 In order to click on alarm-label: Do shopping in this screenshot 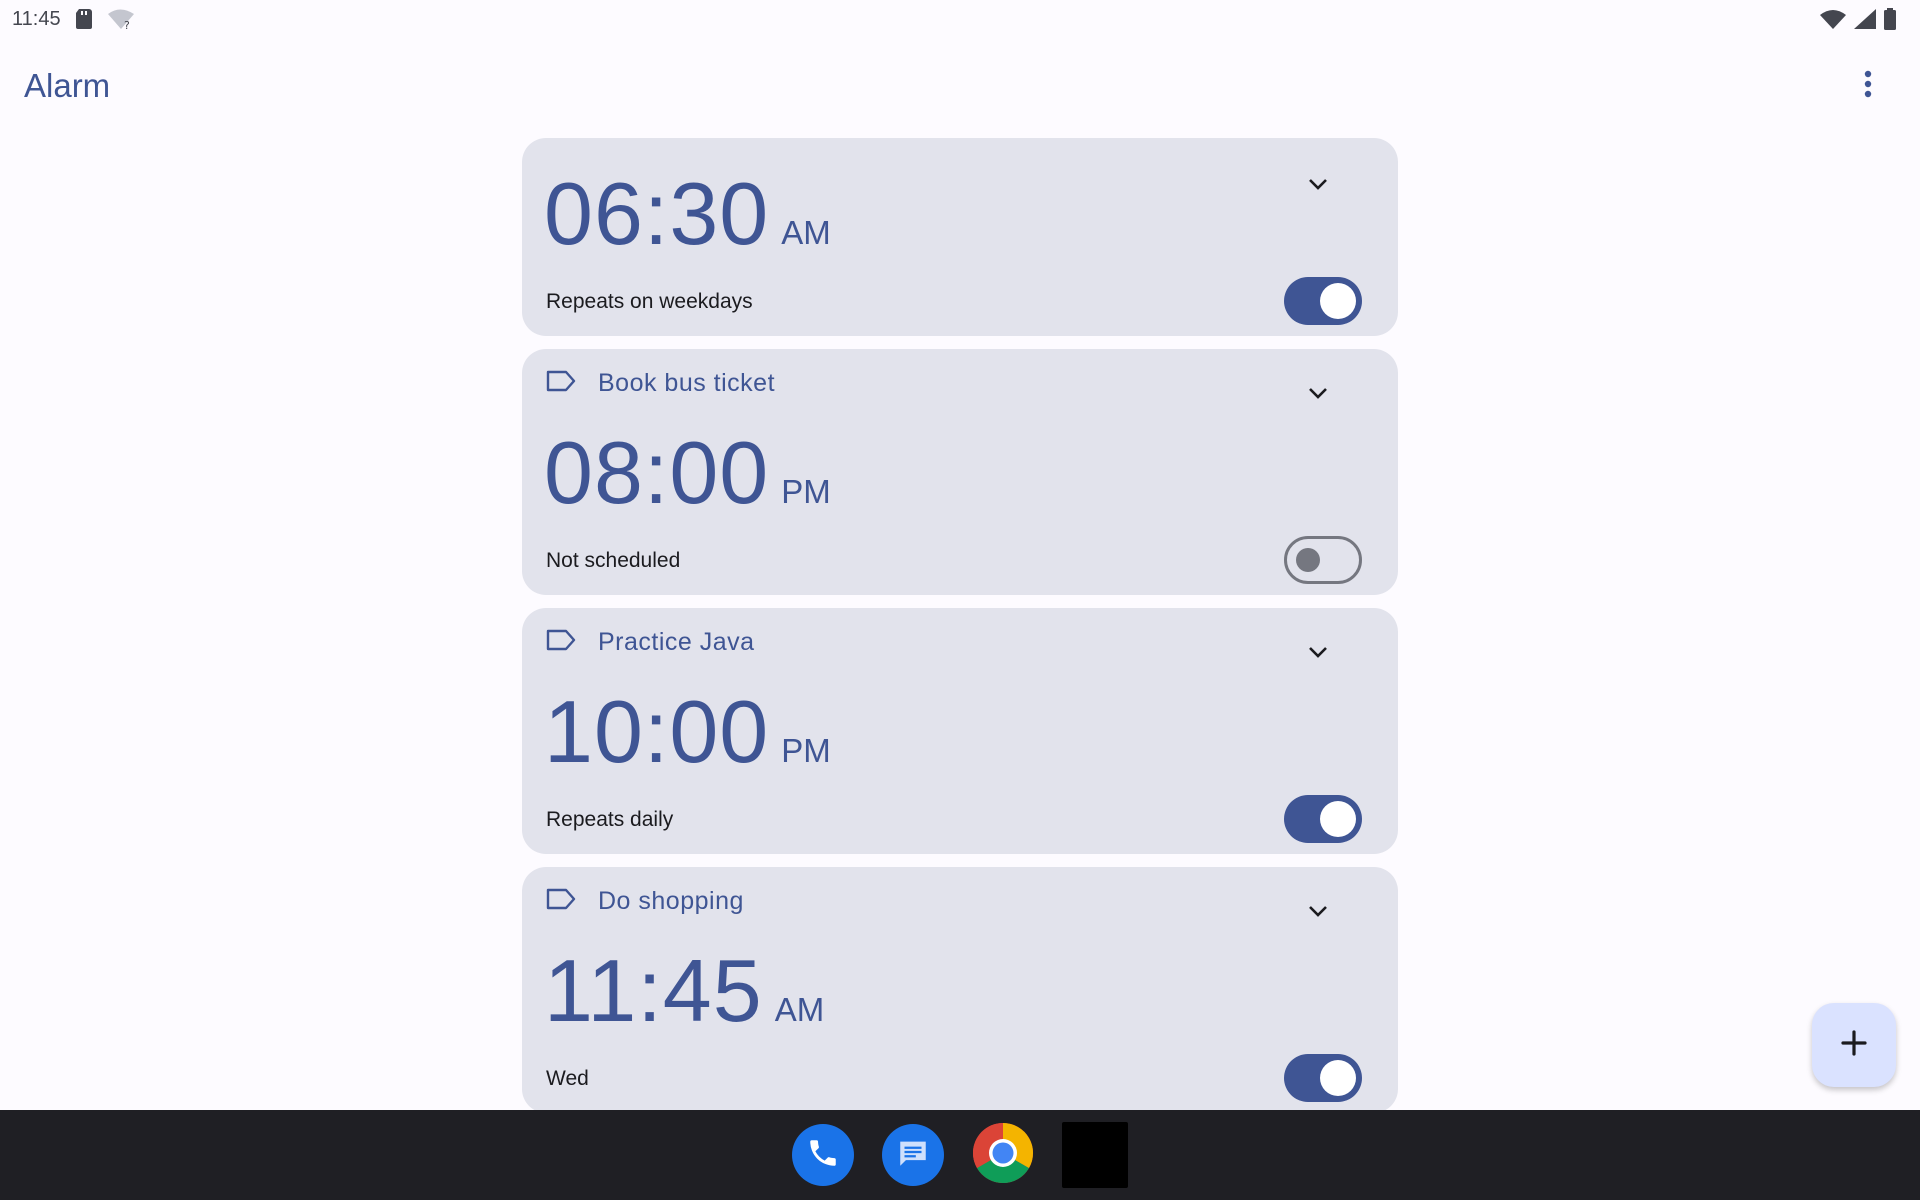, I will do `click(645, 901)`.